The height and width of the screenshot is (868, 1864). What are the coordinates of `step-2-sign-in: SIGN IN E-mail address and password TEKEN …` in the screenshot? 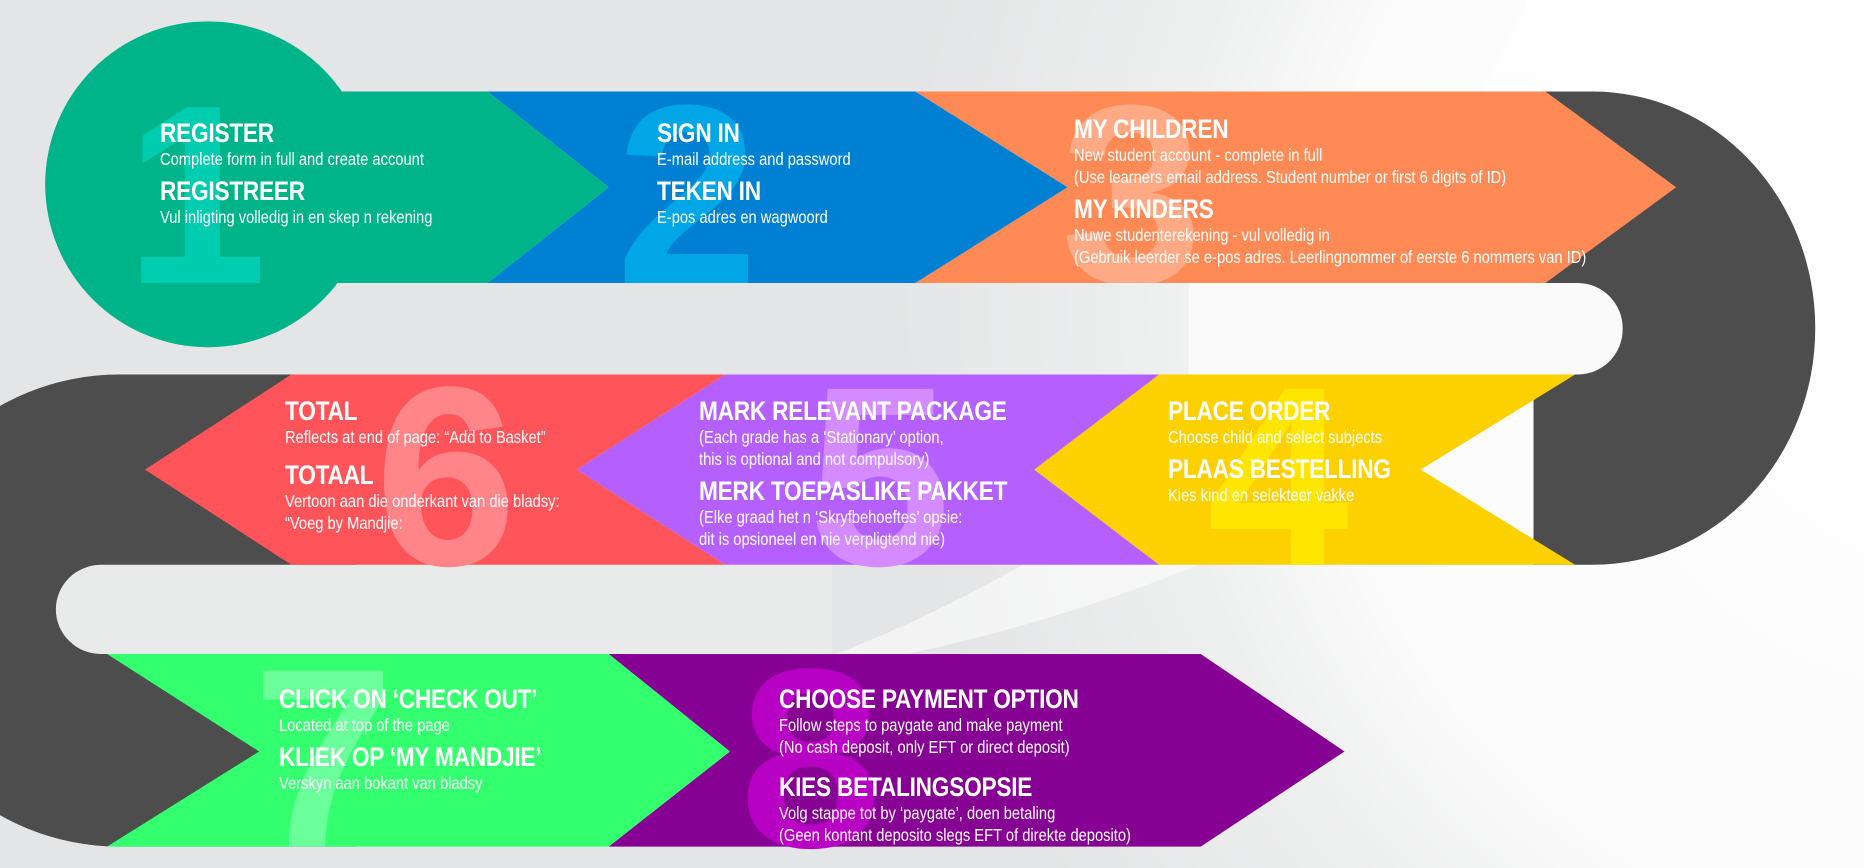 It's located at (754, 173).